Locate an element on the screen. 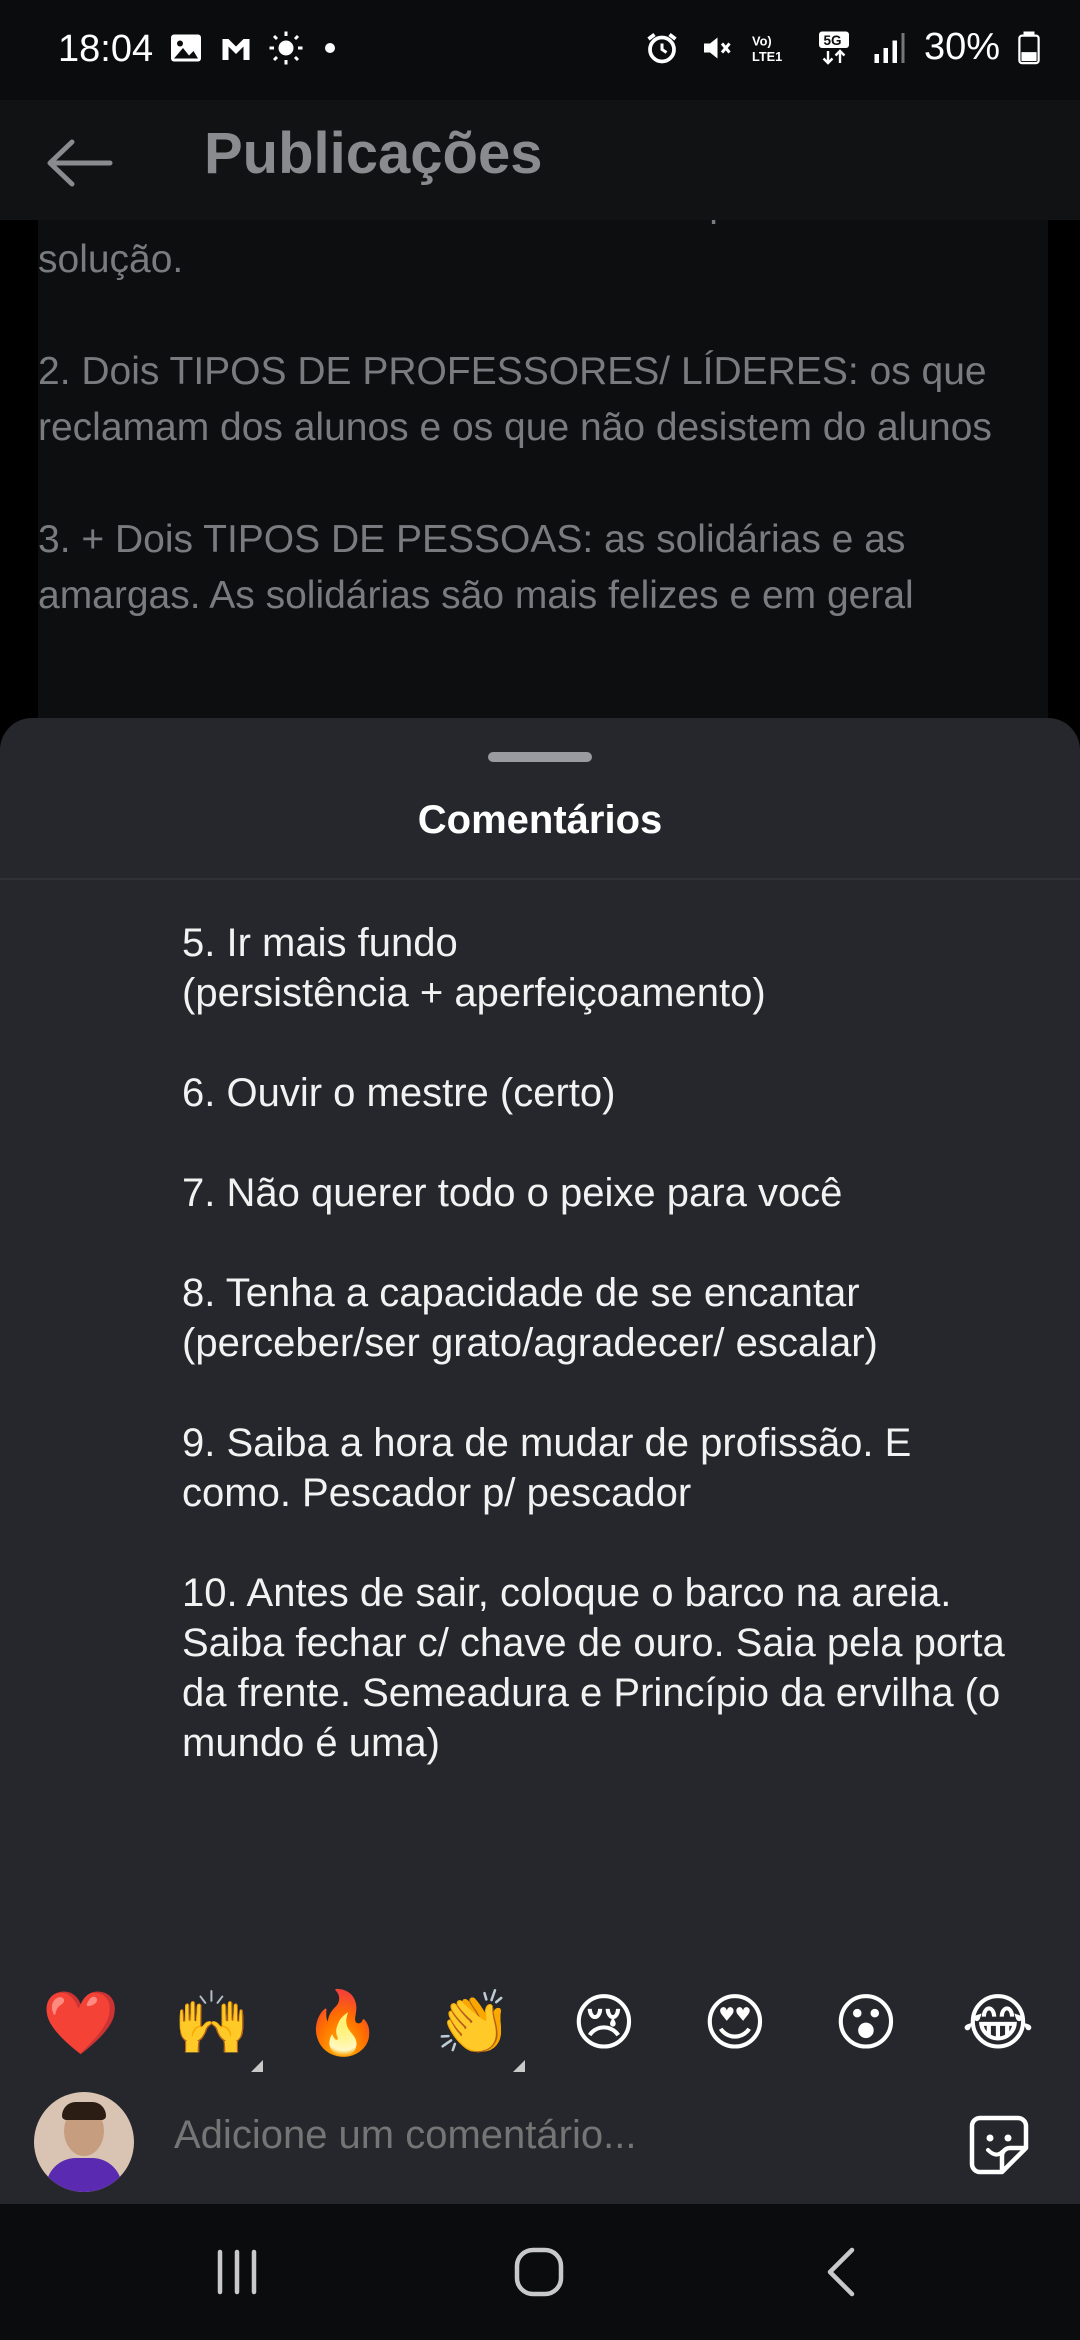 The width and height of the screenshot is (1080, 2340). signal-icon is located at coordinates (889, 47).